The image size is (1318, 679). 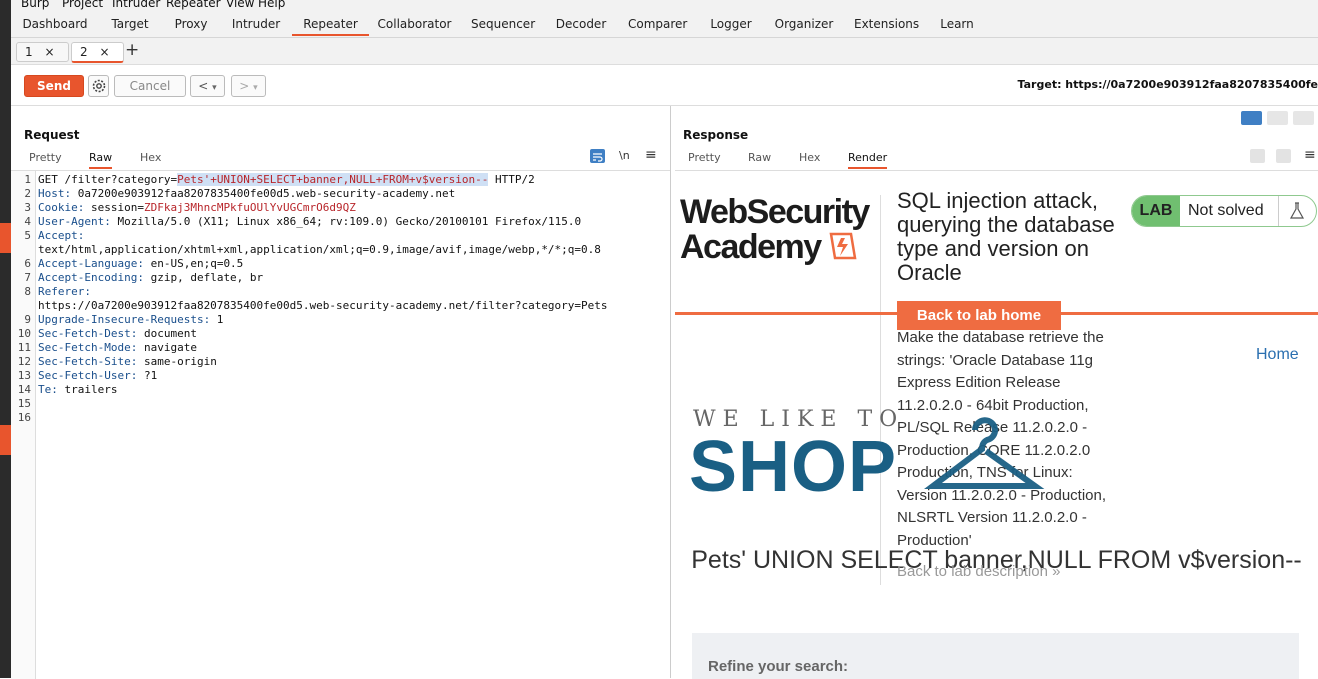 What do you see at coordinates (868, 160) in the screenshot?
I see `response-view-render: Render` at bounding box center [868, 160].